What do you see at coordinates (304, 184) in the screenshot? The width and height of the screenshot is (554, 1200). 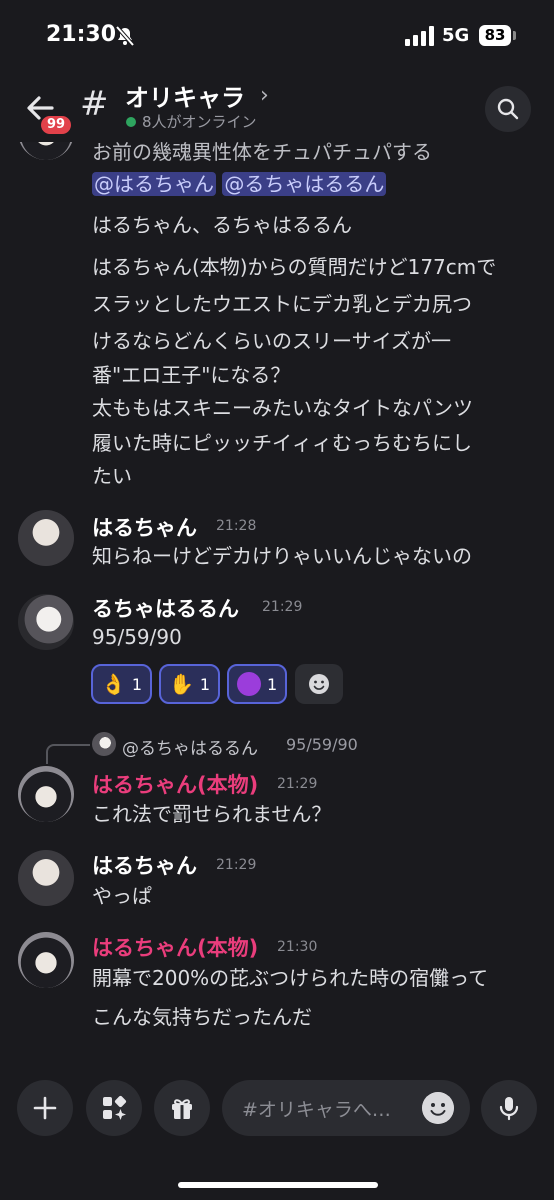 I see `mention: @るちゃはるるん` at bounding box center [304, 184].